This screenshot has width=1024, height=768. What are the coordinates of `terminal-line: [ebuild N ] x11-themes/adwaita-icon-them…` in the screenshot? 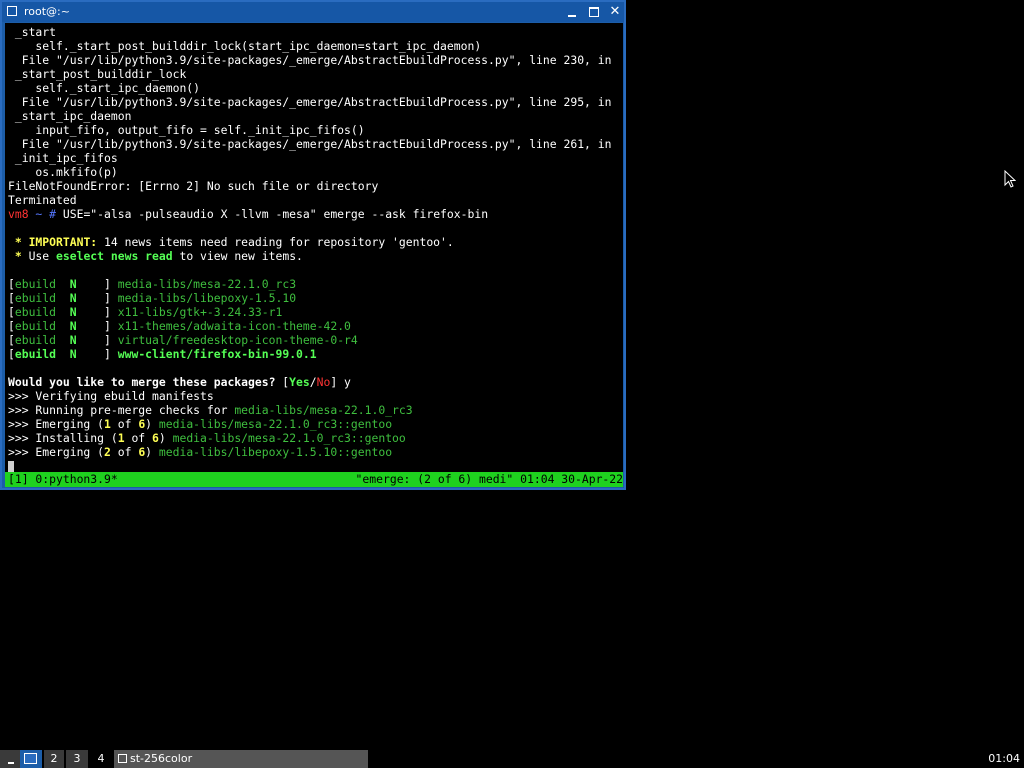 It's located at (309, 326).